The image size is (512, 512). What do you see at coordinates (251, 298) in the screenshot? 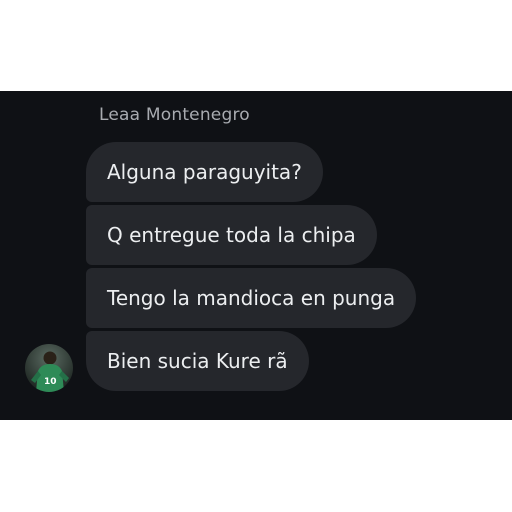
I see `message-bubble: Tengo la mandioca en punga` at bounding box center [251, 298].